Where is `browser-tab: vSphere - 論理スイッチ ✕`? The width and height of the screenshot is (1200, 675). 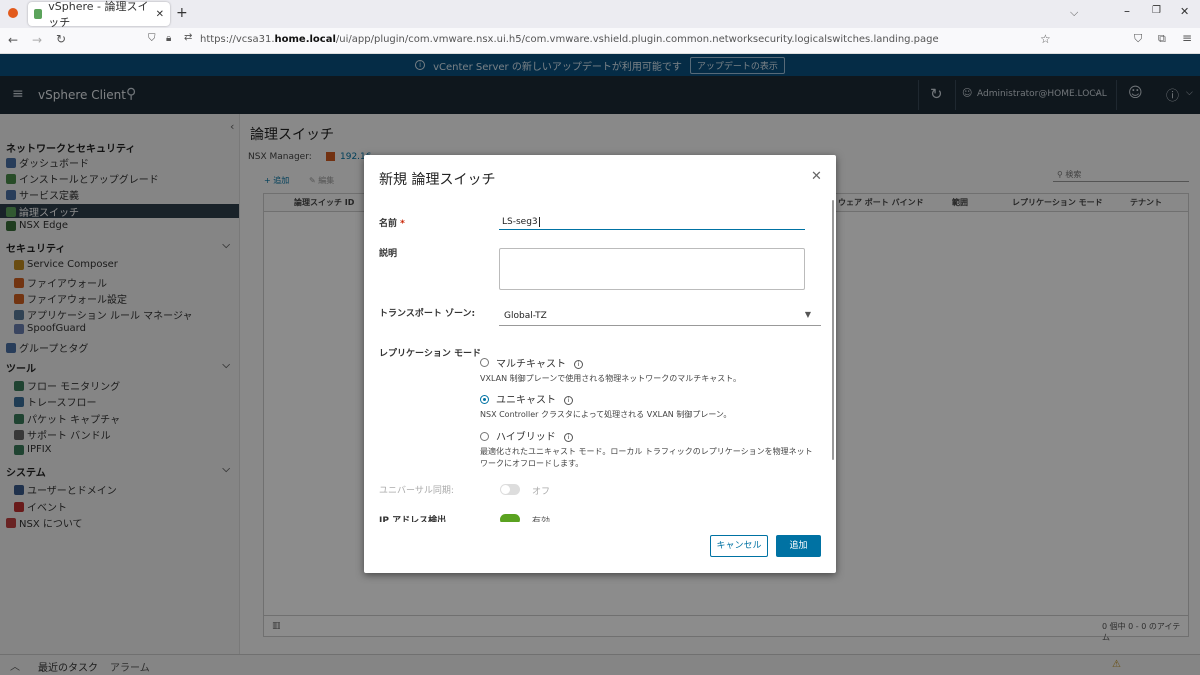 browser-tab: vSphere - 論理スイッチ ✕ is located at coordinates (99, 14).